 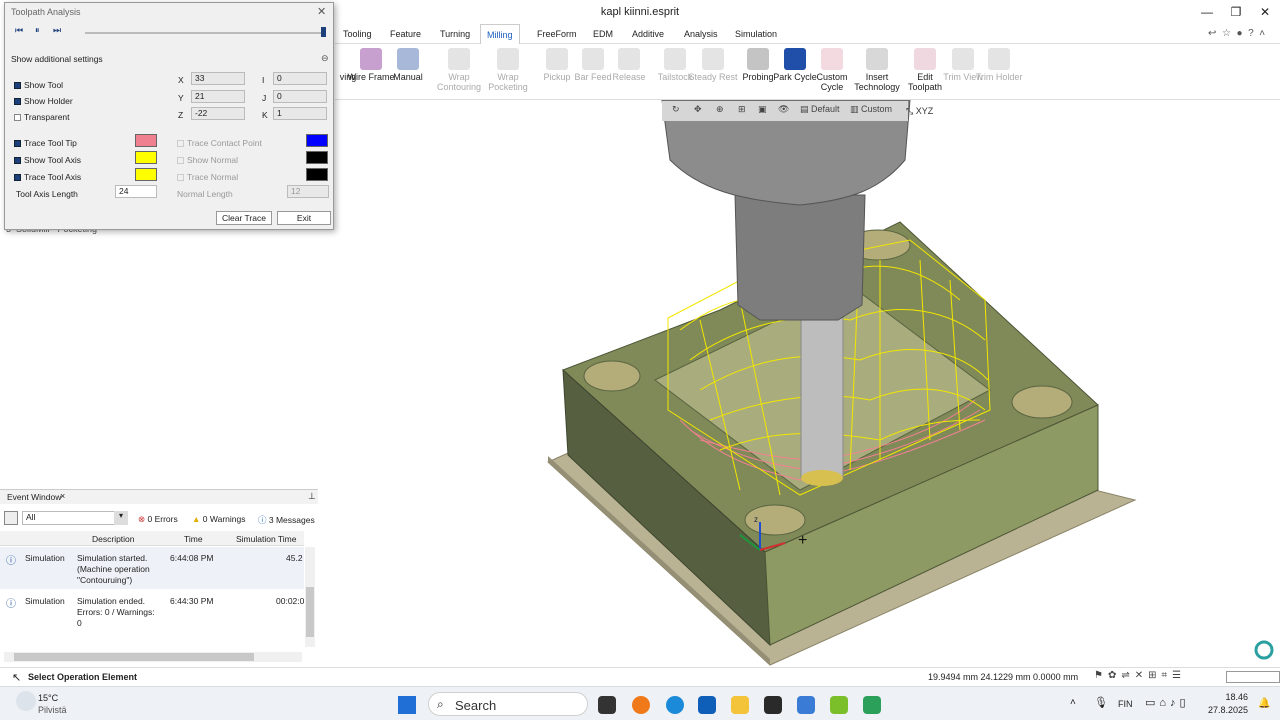 I want to click on view-cube-icon: ▣, so click(x=762, y=109).